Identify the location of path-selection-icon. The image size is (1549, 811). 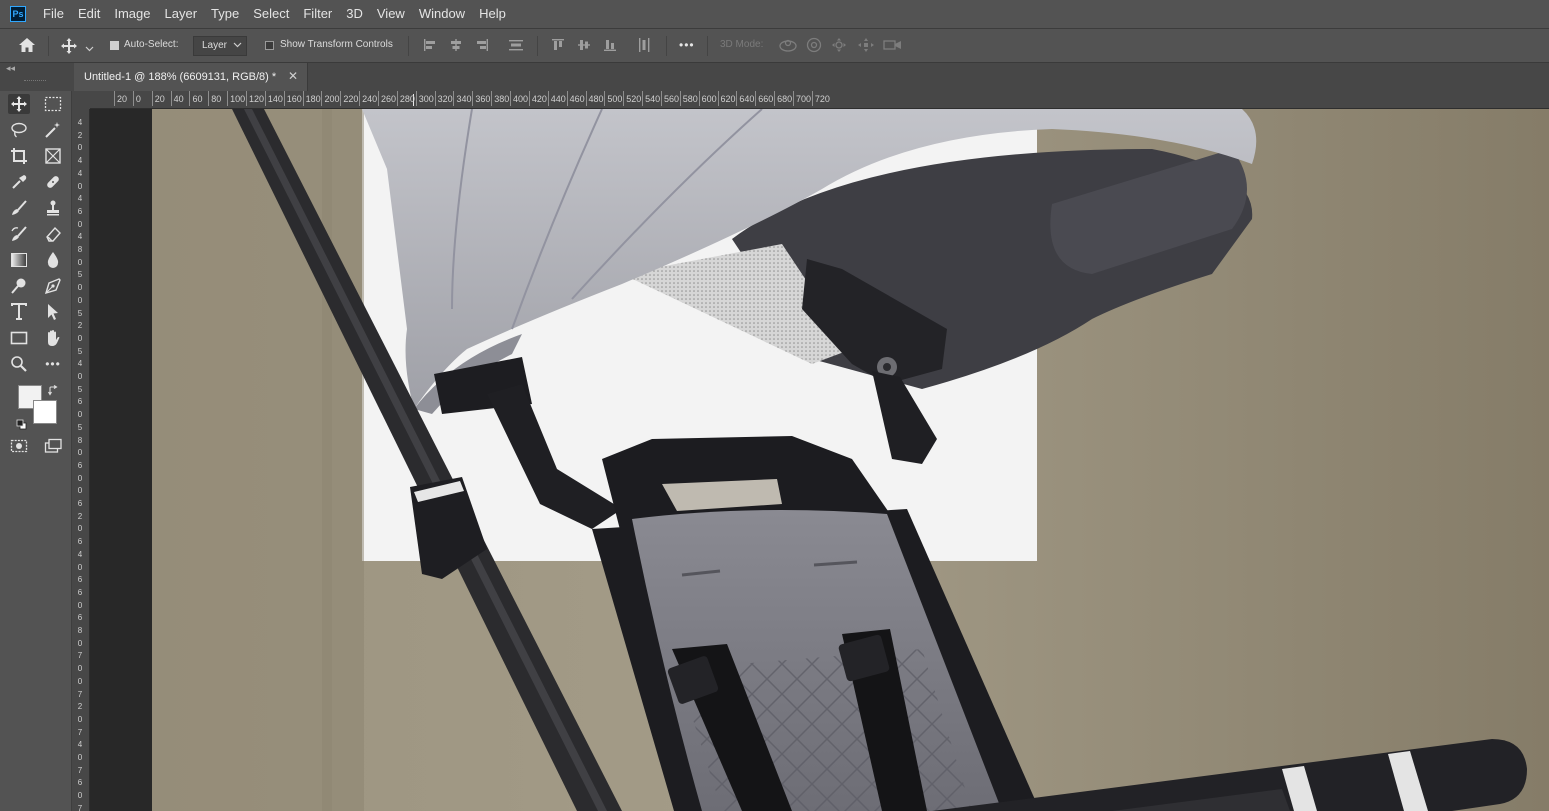
(53, 312).